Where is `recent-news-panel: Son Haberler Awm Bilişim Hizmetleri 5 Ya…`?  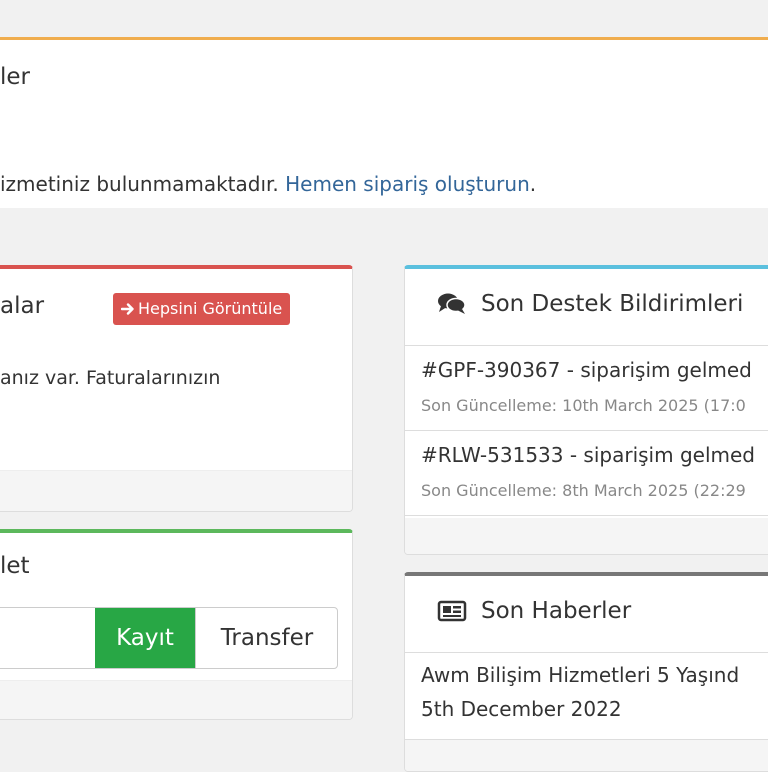 recent-news-panel: Son Haberler Awm Bilişim Hizmetleri 5 Ya… is located at coordinates (586, 672).